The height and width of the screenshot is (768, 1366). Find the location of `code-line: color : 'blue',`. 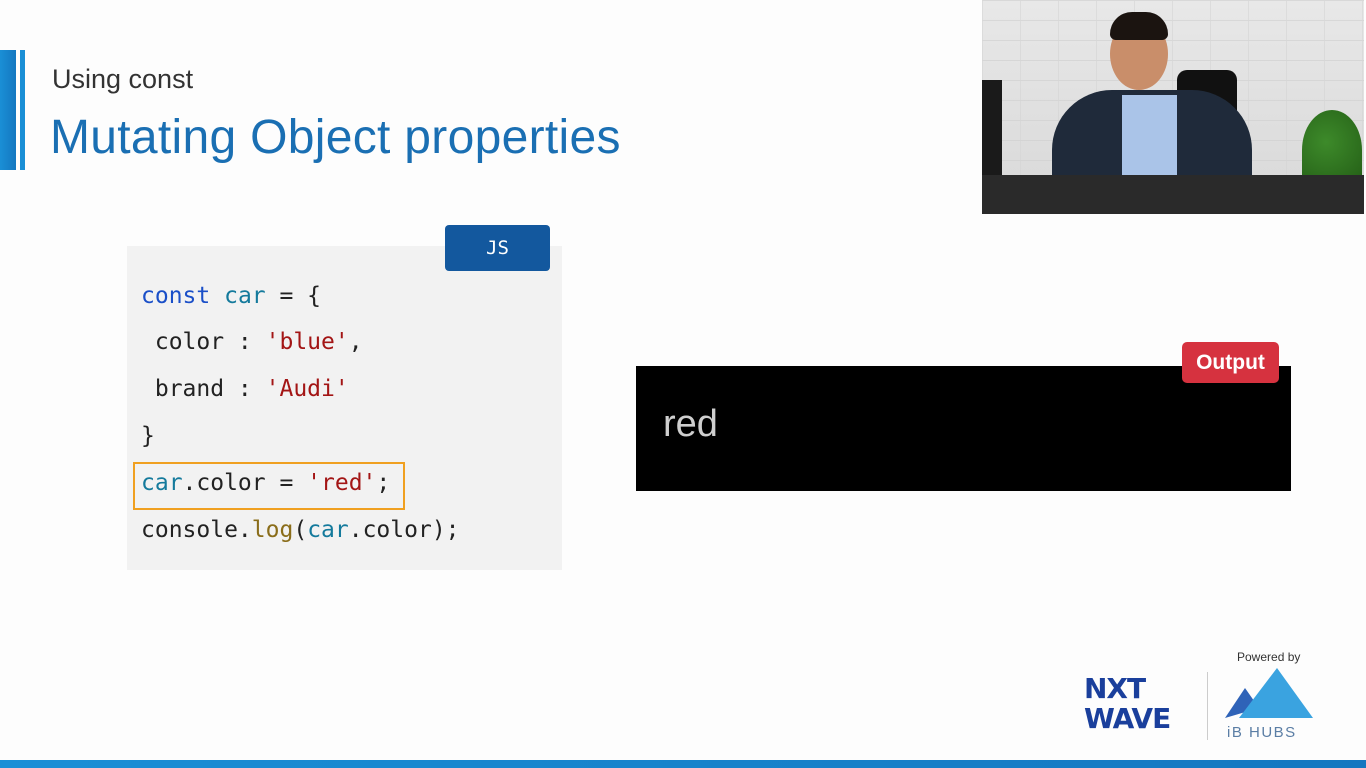

code-line: color : 'blue', is located at coordinates (252, 342).